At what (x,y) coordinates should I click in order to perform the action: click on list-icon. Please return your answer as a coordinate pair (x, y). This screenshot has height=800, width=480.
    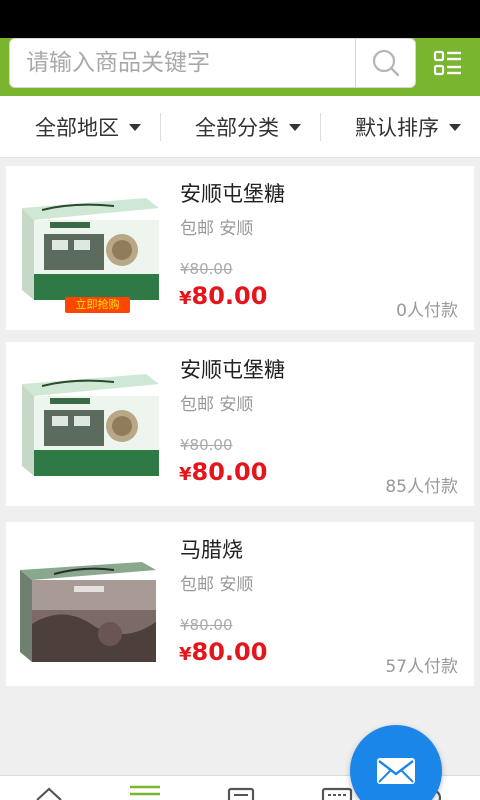
    Looking at the image, I should click on (145, 792).